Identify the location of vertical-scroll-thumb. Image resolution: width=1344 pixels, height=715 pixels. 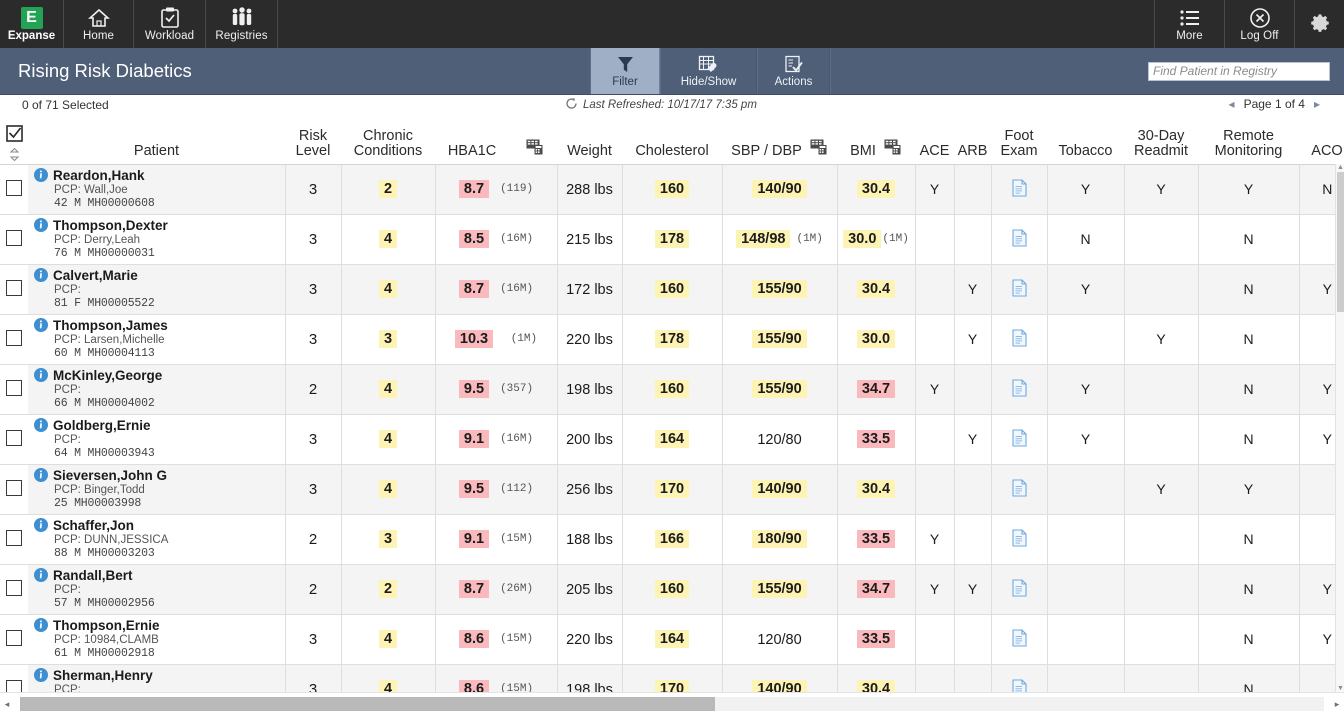
(1340, 242).